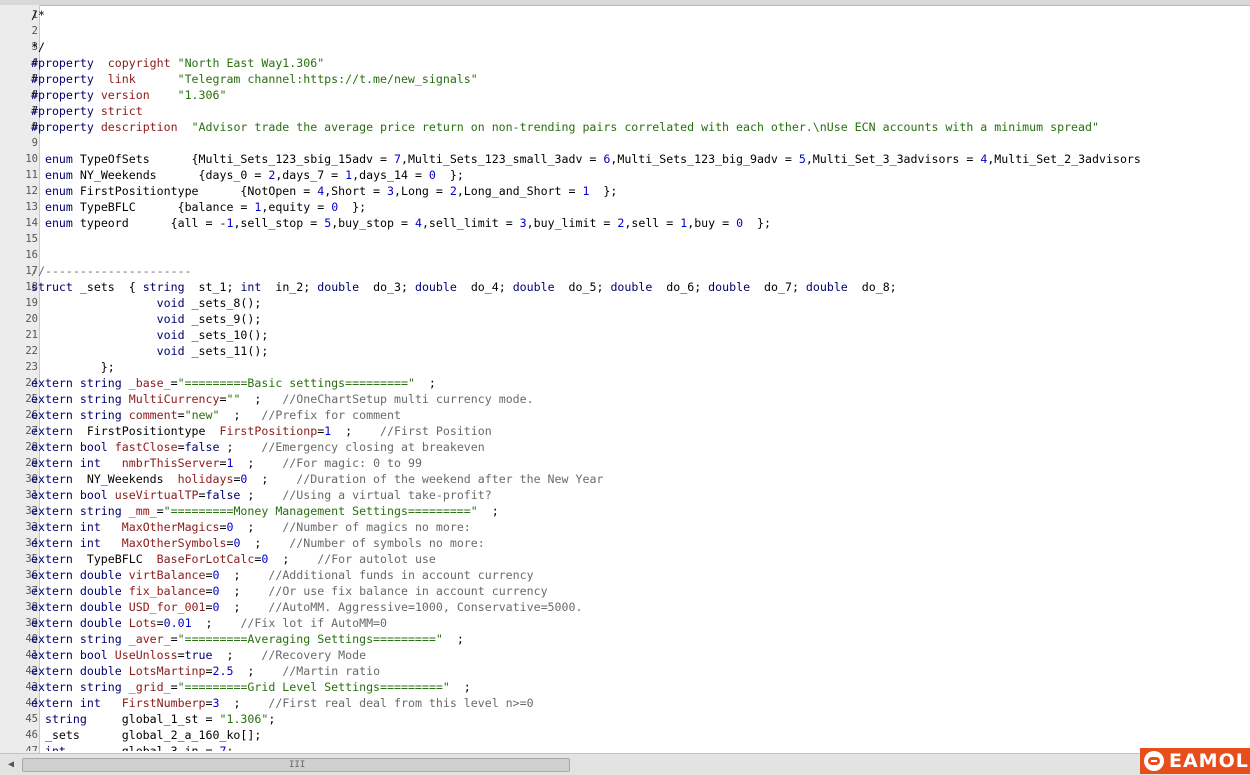 This screenshot has height=775, width=1250. What do you see at coordinates (519, 191) in the screenshot?
I see `code-token: ,Long_and_Short =` at bounding box center [519, 191].